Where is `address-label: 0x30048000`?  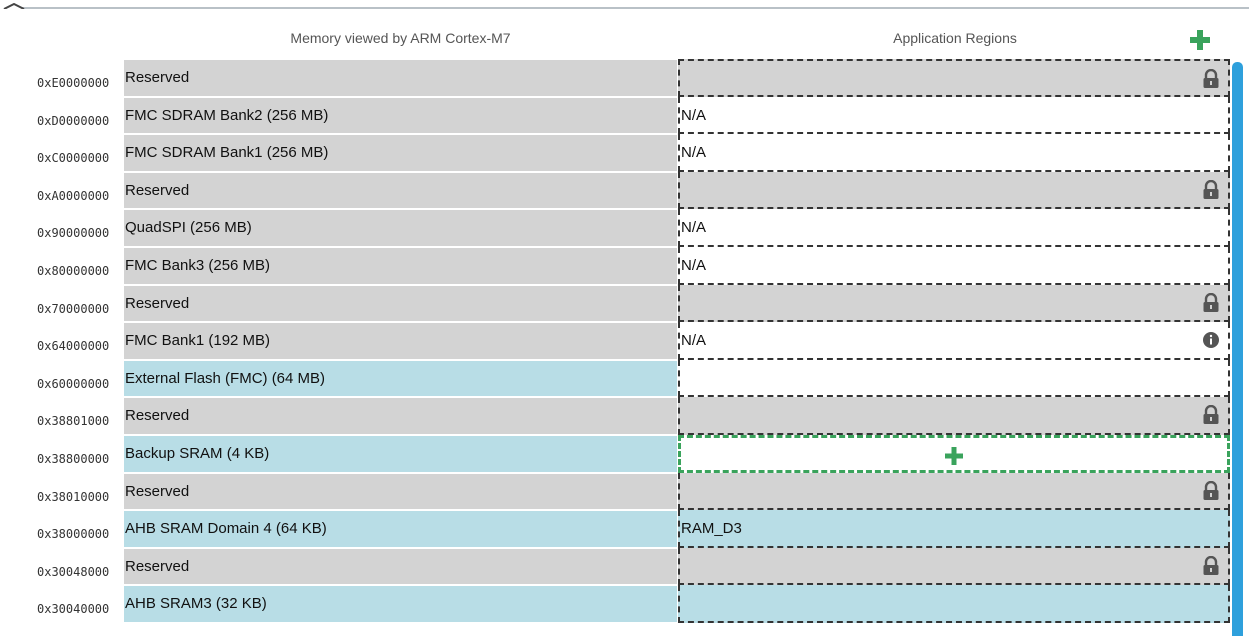
address-label: 0x30048000 is located at coordinates (73, 571).